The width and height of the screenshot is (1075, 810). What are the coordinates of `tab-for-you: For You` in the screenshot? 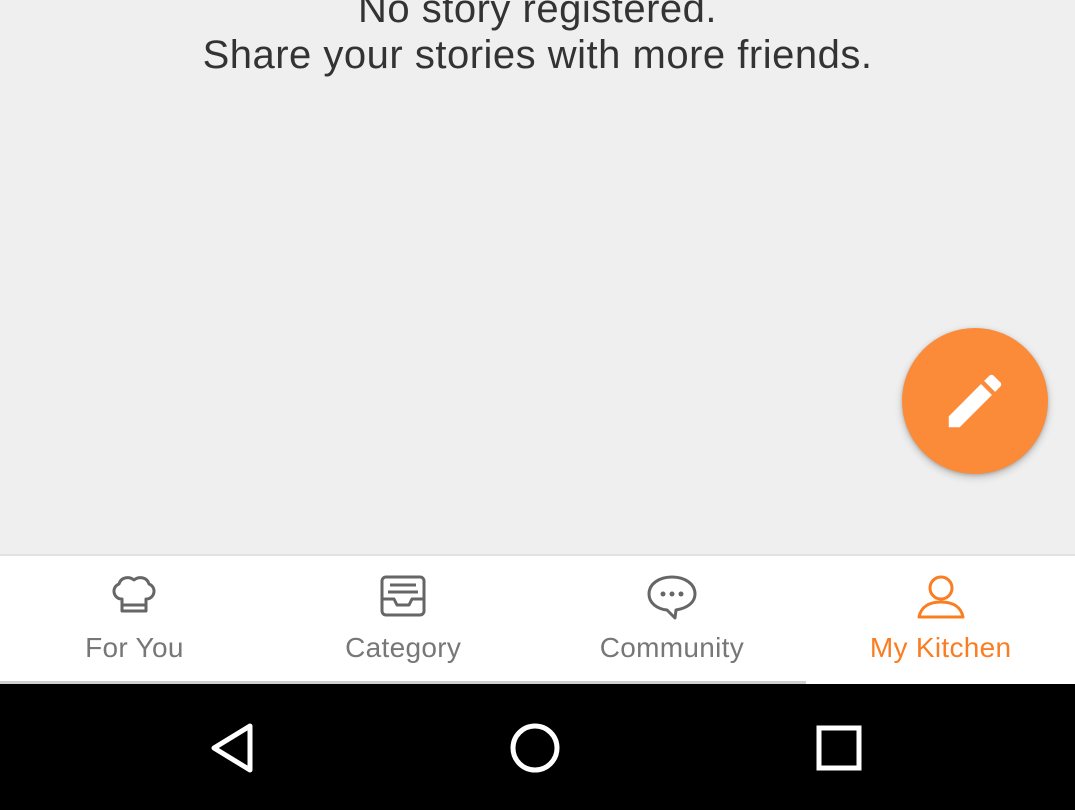 It's located at (134, 620).